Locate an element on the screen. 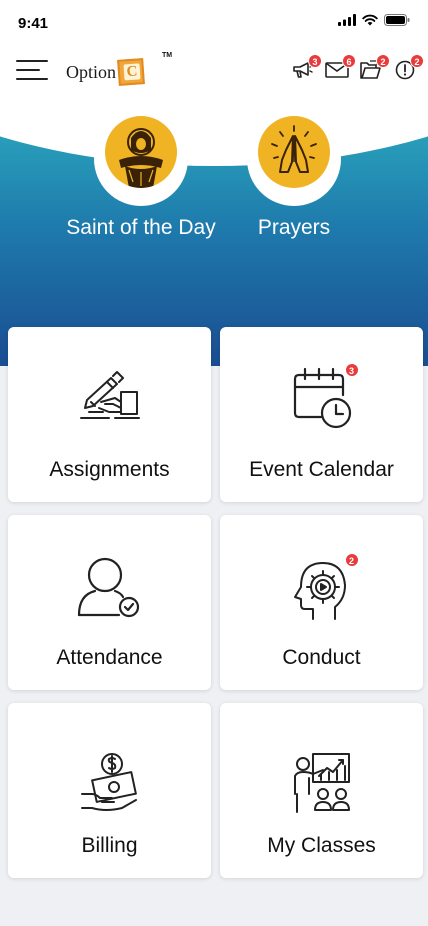 The image size is (428, 926). assignment-icon is located at coordinates (110, 398).